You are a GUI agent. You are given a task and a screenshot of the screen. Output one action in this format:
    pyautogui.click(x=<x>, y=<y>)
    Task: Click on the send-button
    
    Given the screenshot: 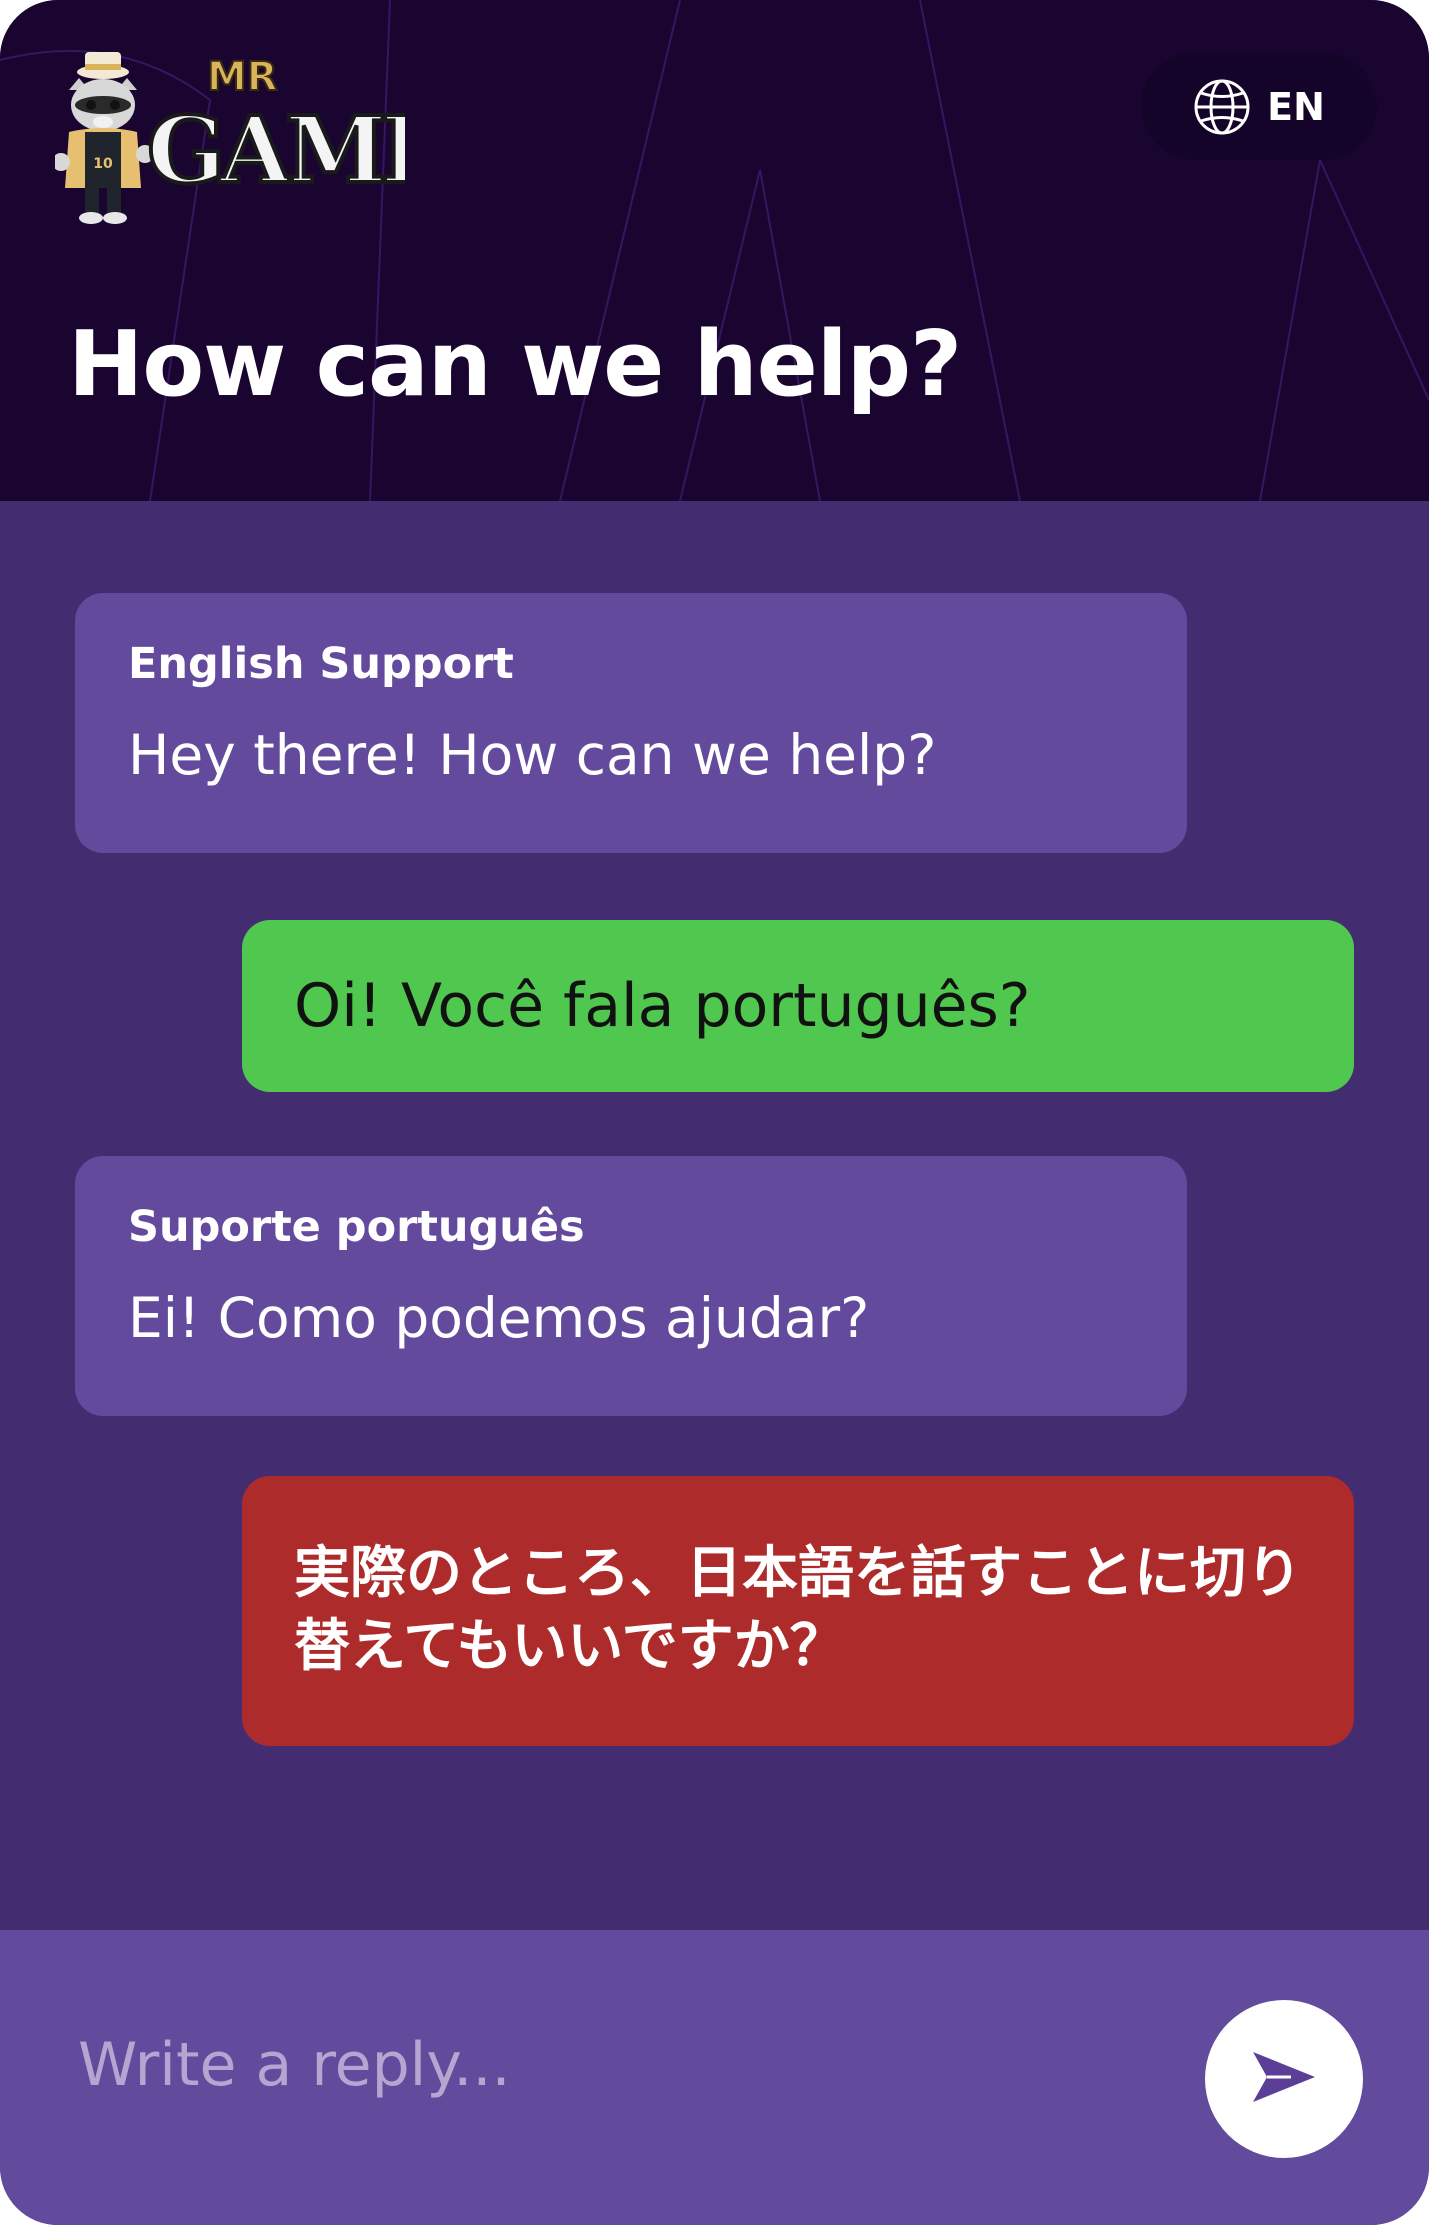 What is the action you would take?
    pyautogui.click(x=1284, y=2079)
    